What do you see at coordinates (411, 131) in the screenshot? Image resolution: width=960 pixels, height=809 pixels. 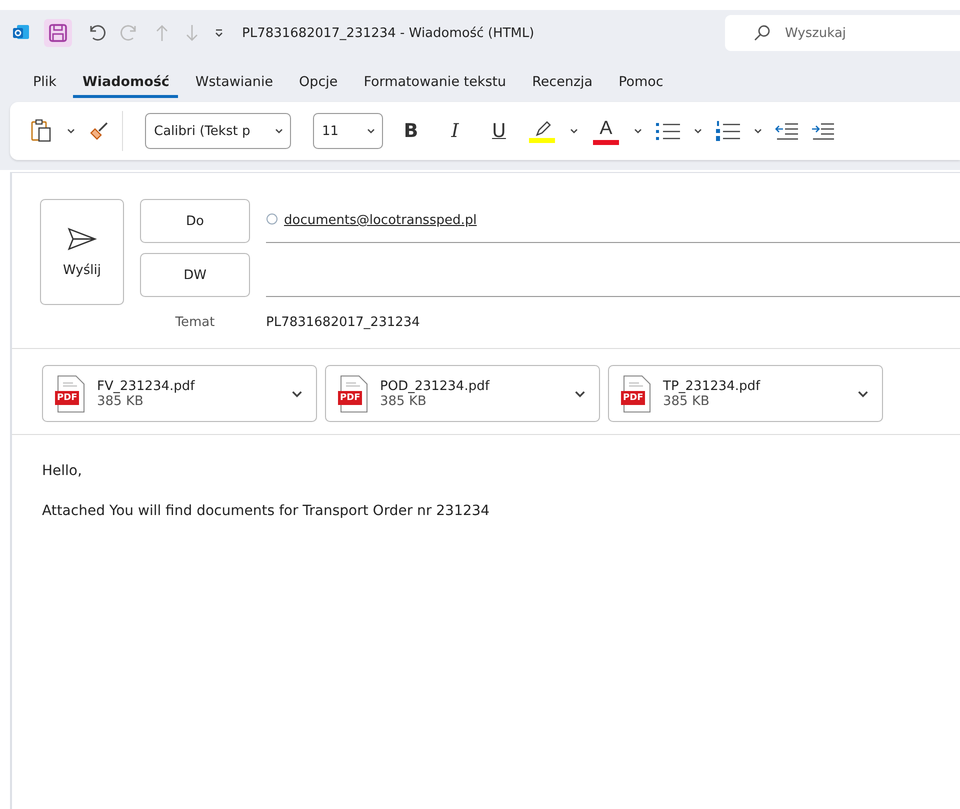 I see `bold-button: B` at bounding box center [411, 131].